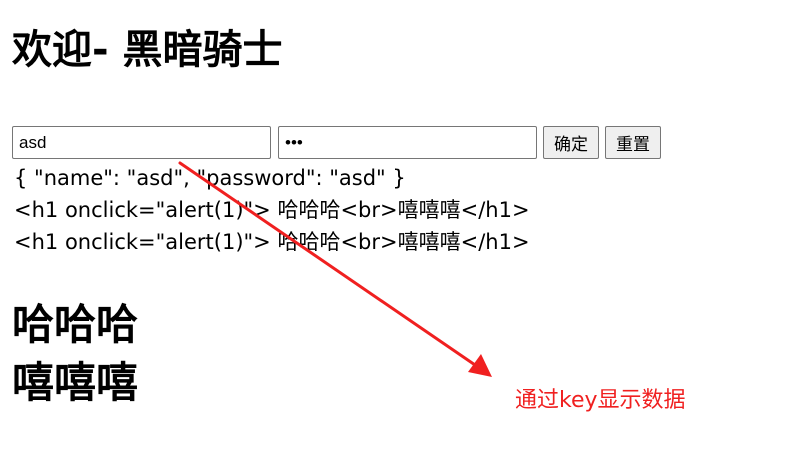 The width and height of the screenshot is (808, 464). I want to click on login-form: 确定 重置, so click(336, 142).